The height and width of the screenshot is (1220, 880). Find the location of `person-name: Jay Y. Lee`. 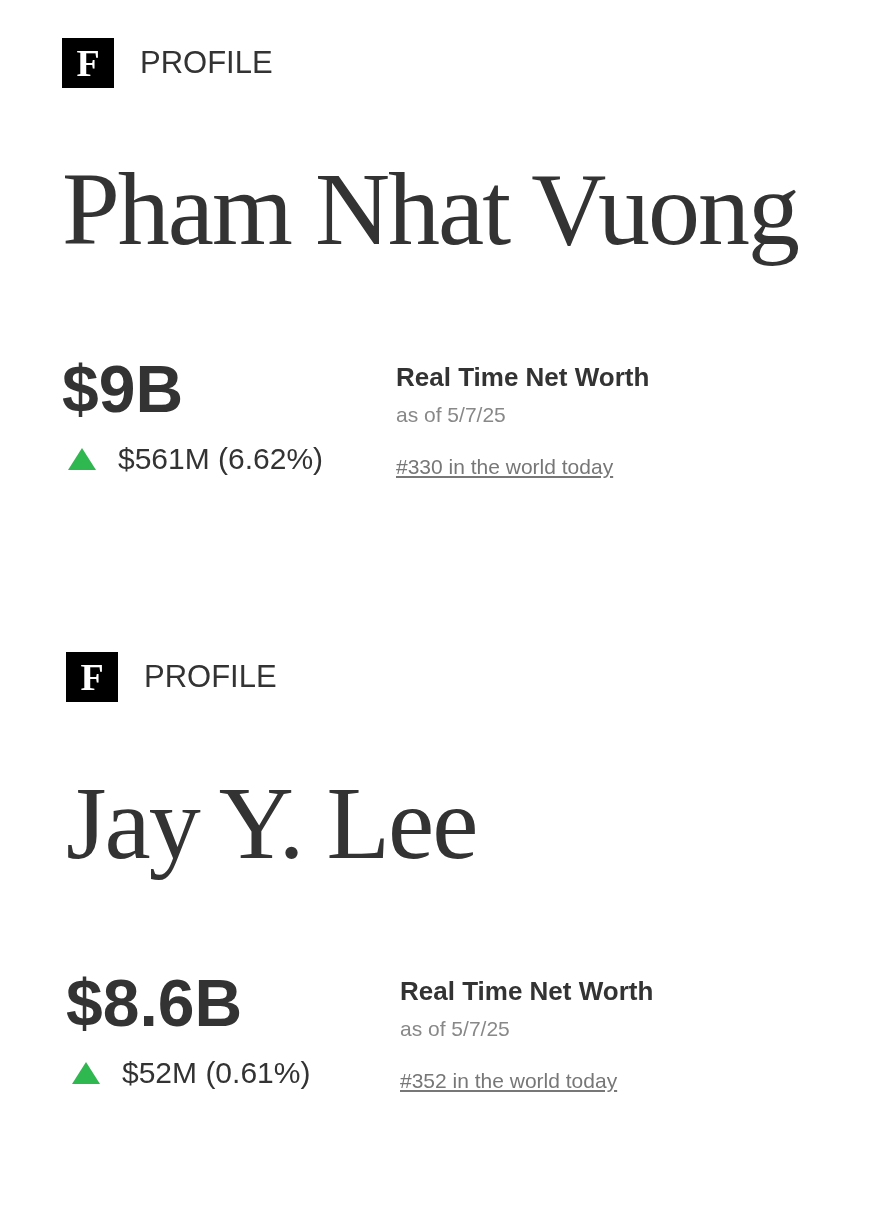

person-name: Jay Y. Lee is located at coordinates (272, 823).